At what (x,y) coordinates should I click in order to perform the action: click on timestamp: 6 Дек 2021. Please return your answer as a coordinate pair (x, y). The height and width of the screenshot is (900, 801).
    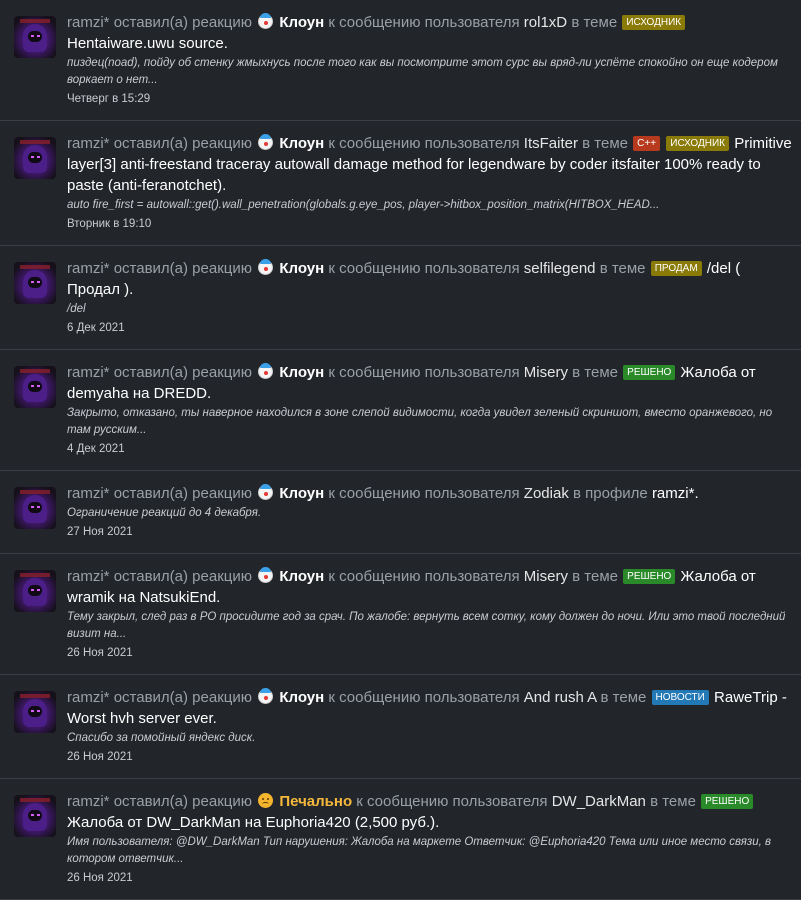
    Looking at the image, I should click on (430, 335).